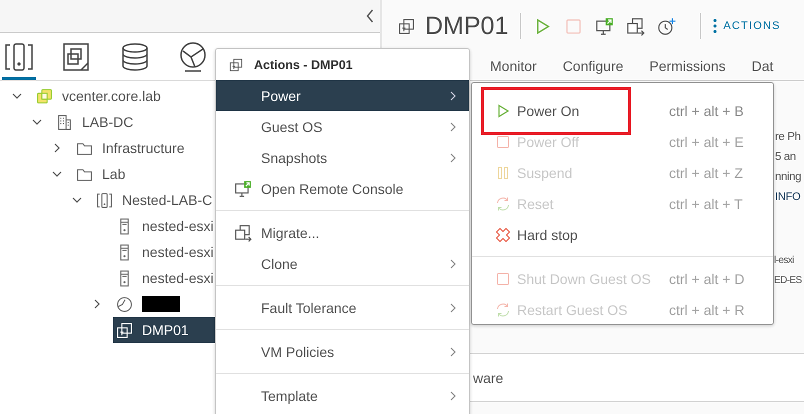 The width and height of the screenshot is (804, 414). What do you see at coordinates (64, 122) in the screenshot?
I see `building-icon` at bounding box center [64, 122].